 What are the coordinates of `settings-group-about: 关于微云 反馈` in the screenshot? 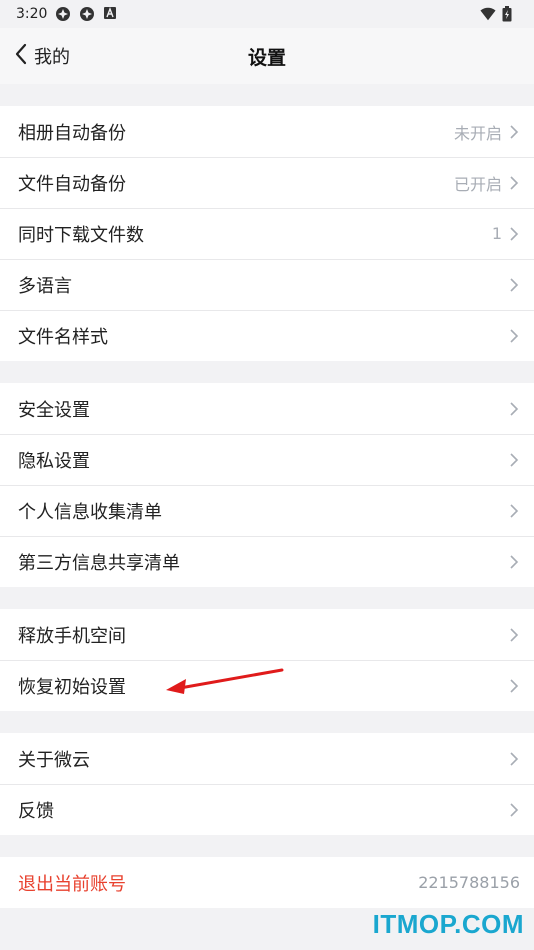 It's located at (267, 784).